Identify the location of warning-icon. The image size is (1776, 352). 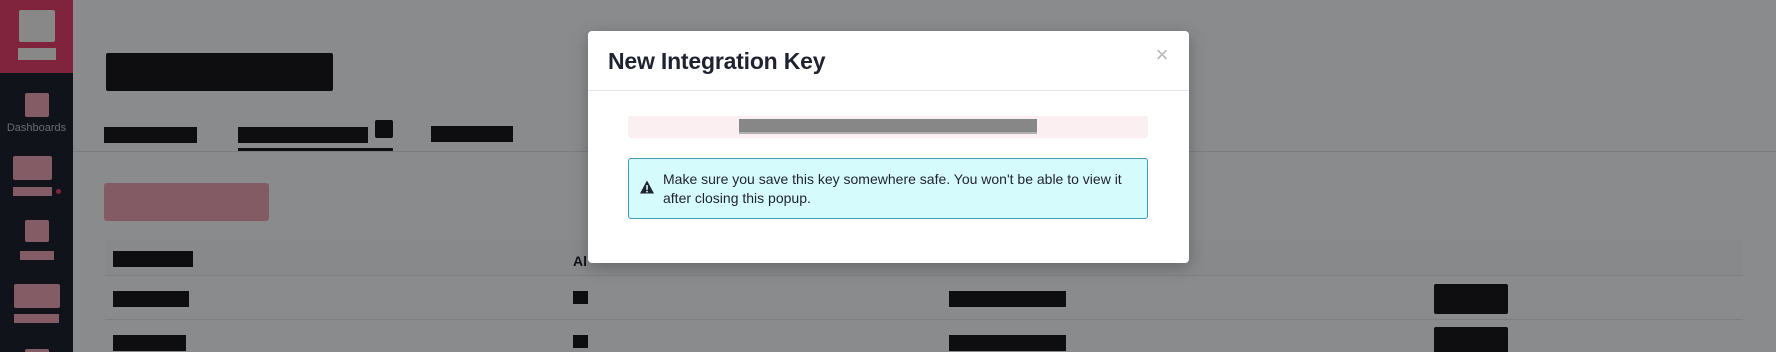
(647, 187).